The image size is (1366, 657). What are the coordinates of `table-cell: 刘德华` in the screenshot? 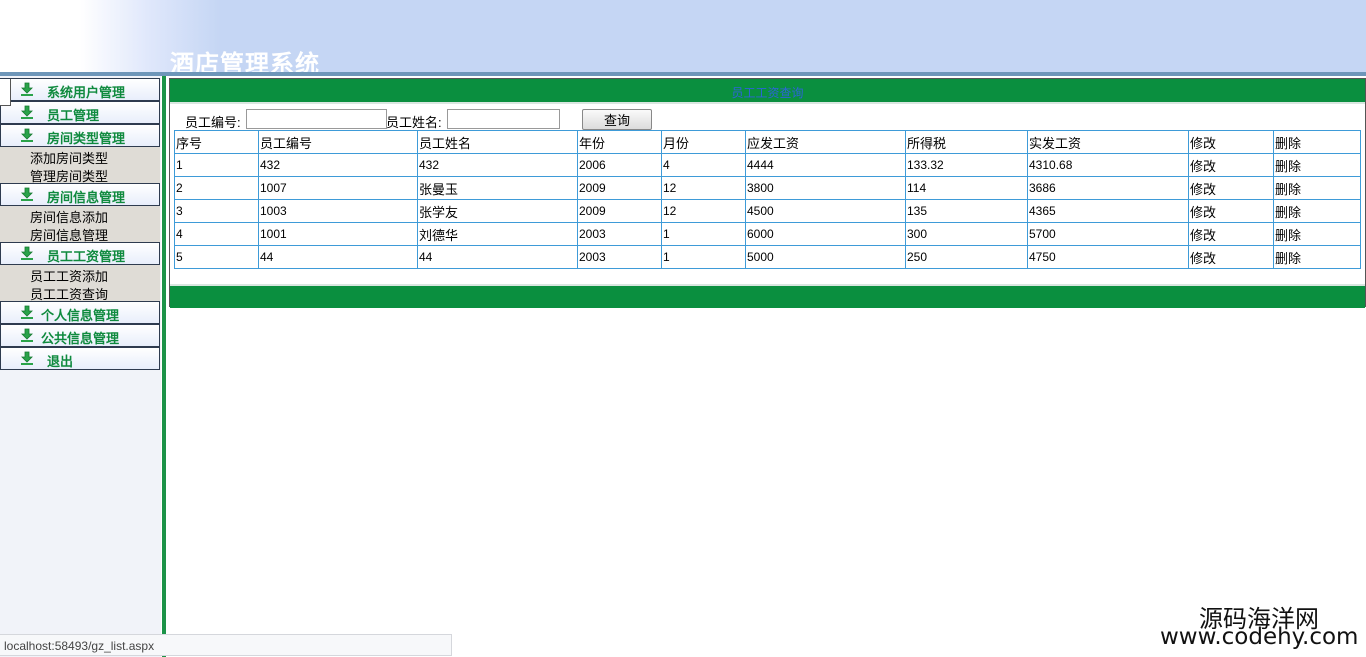 It's located at (497, 234).